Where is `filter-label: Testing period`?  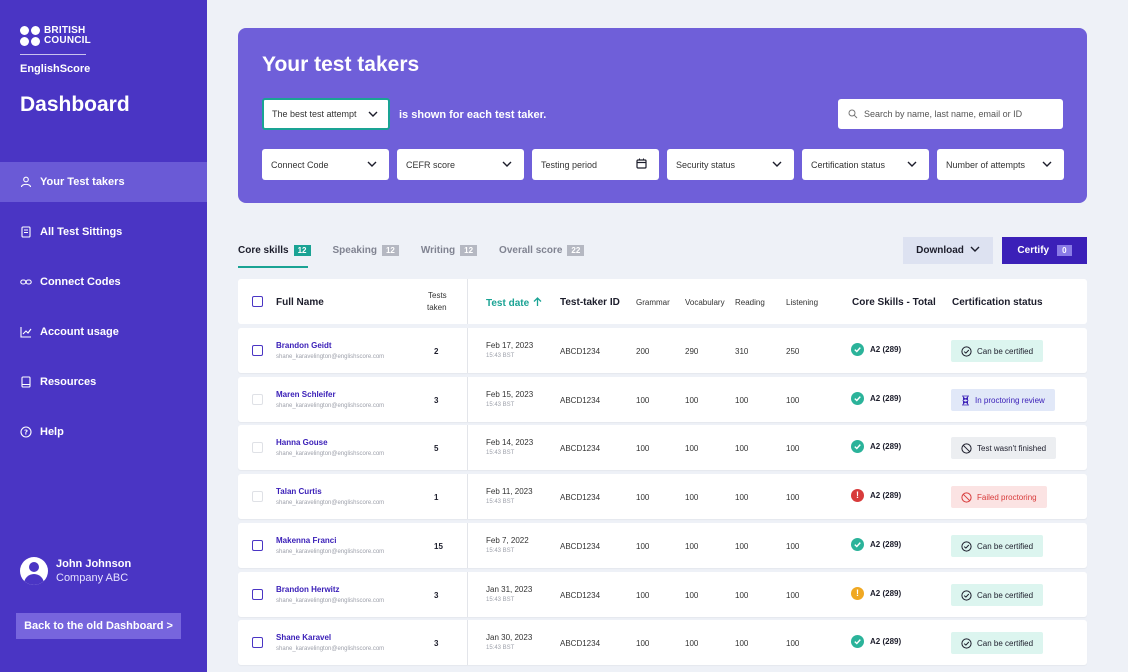 filter-label: Testing period is located at coordinates (569, 164).